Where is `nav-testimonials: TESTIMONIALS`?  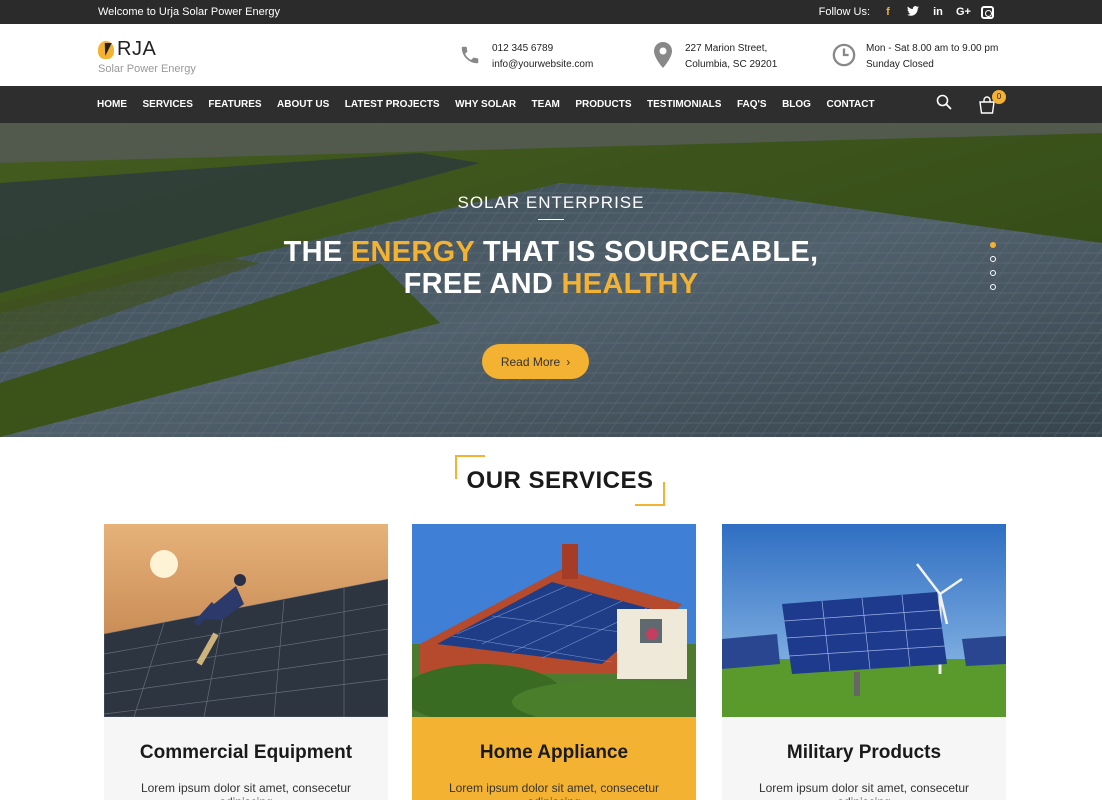 nav-testimonials: TESTIMONIALS is located at coordinates (684, 104).